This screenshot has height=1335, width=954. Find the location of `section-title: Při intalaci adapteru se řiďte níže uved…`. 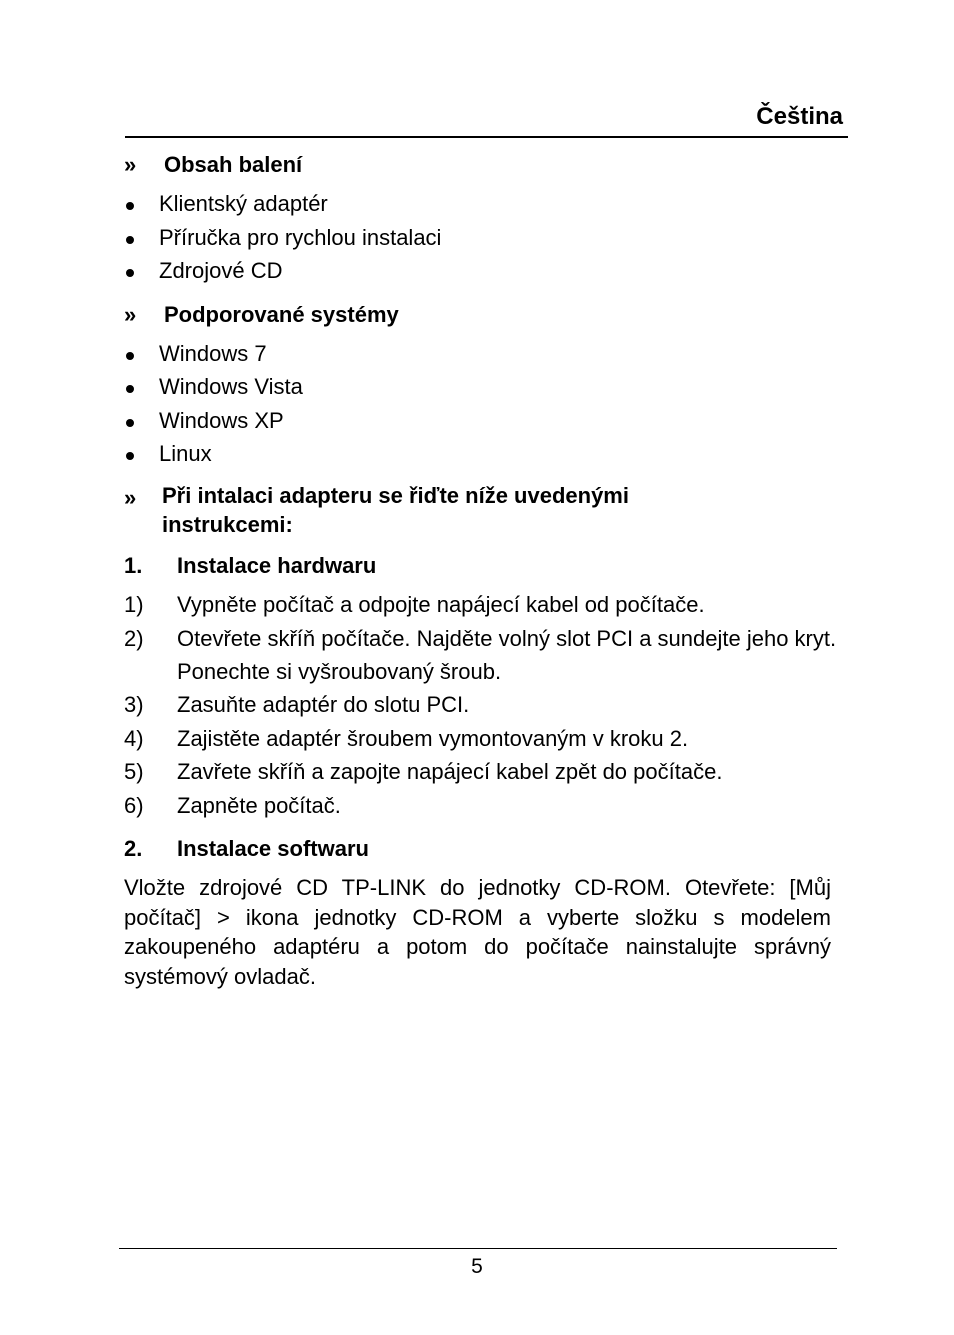

section-title: Při intalaci adapteru se řiďte níže uved… is located at coordinates (395, 510).